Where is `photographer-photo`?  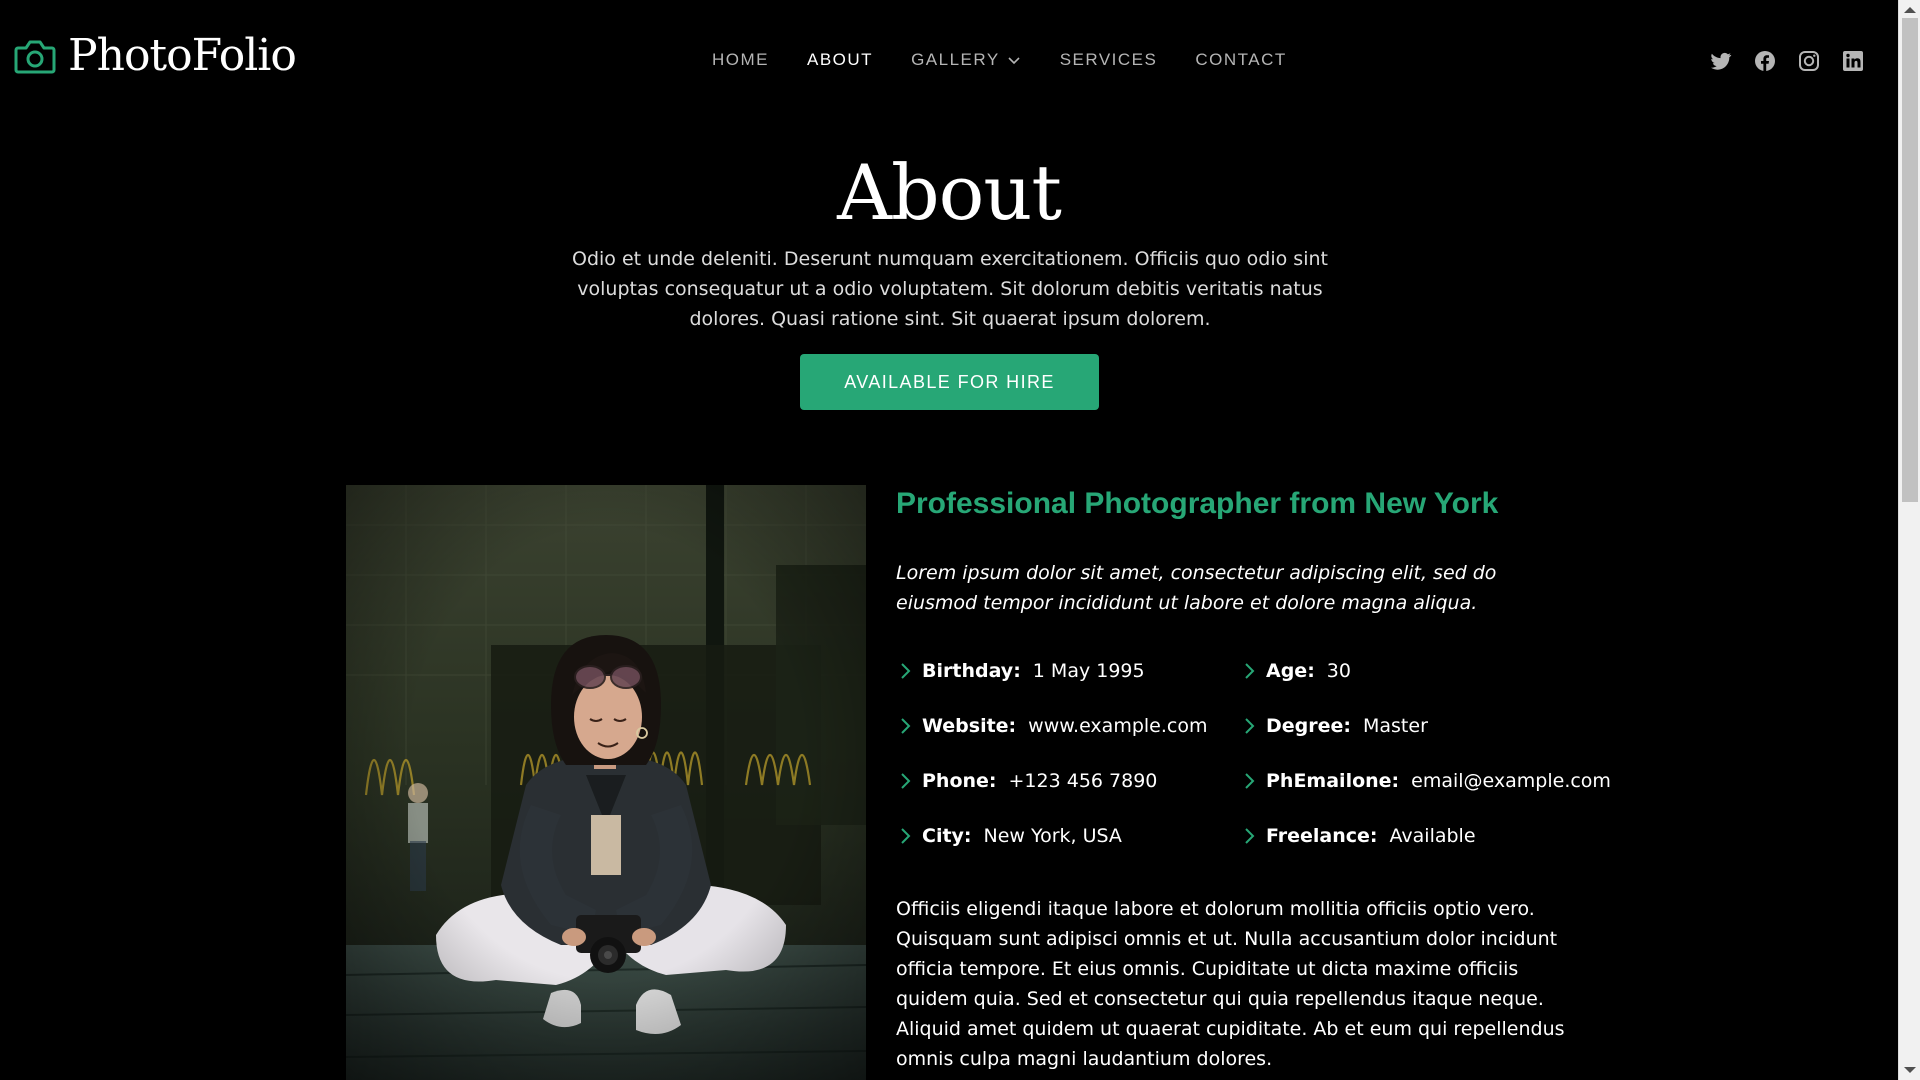
photographer-photo is located at coordinates (606, 782).